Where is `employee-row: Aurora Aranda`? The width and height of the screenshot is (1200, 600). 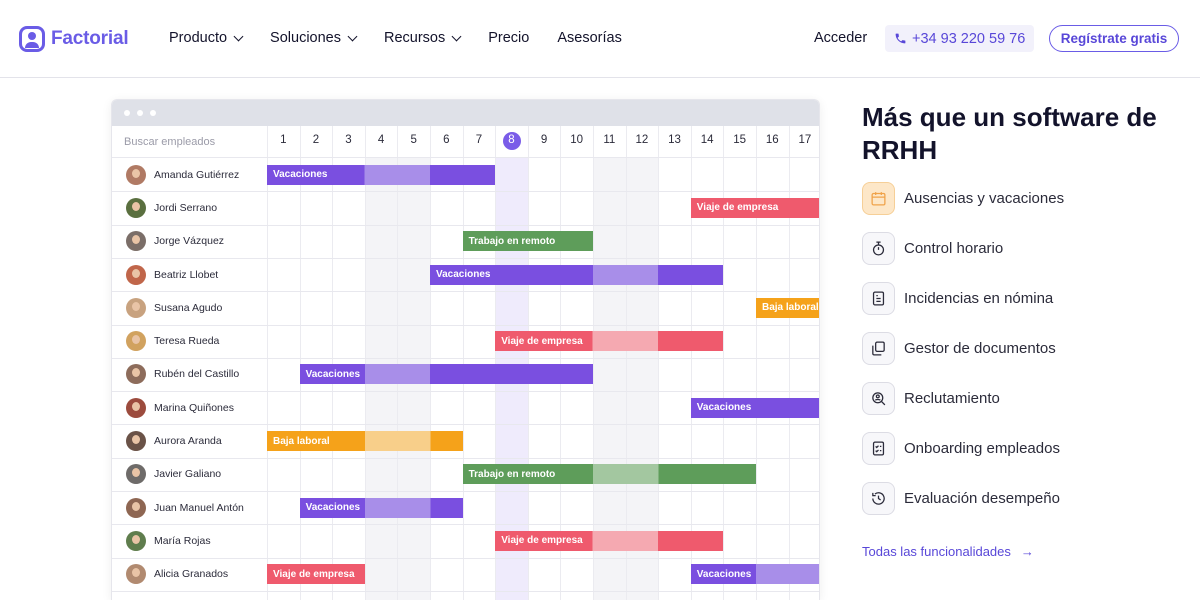 employee-row: Aurora Aranda is located at coordinates (174, 441).